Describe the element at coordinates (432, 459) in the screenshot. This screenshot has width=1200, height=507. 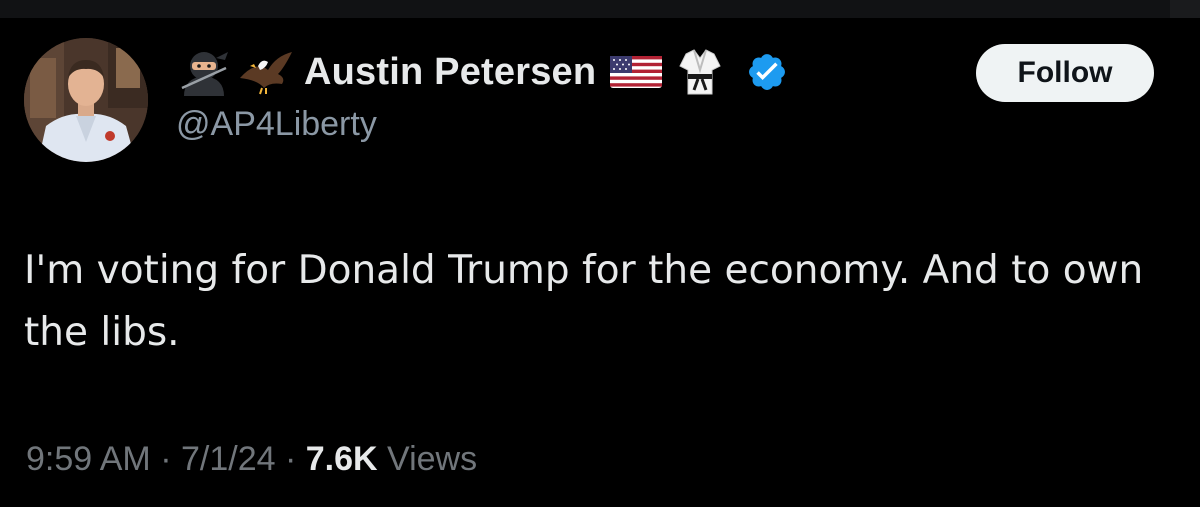
I see `views-label: Views` at that location.